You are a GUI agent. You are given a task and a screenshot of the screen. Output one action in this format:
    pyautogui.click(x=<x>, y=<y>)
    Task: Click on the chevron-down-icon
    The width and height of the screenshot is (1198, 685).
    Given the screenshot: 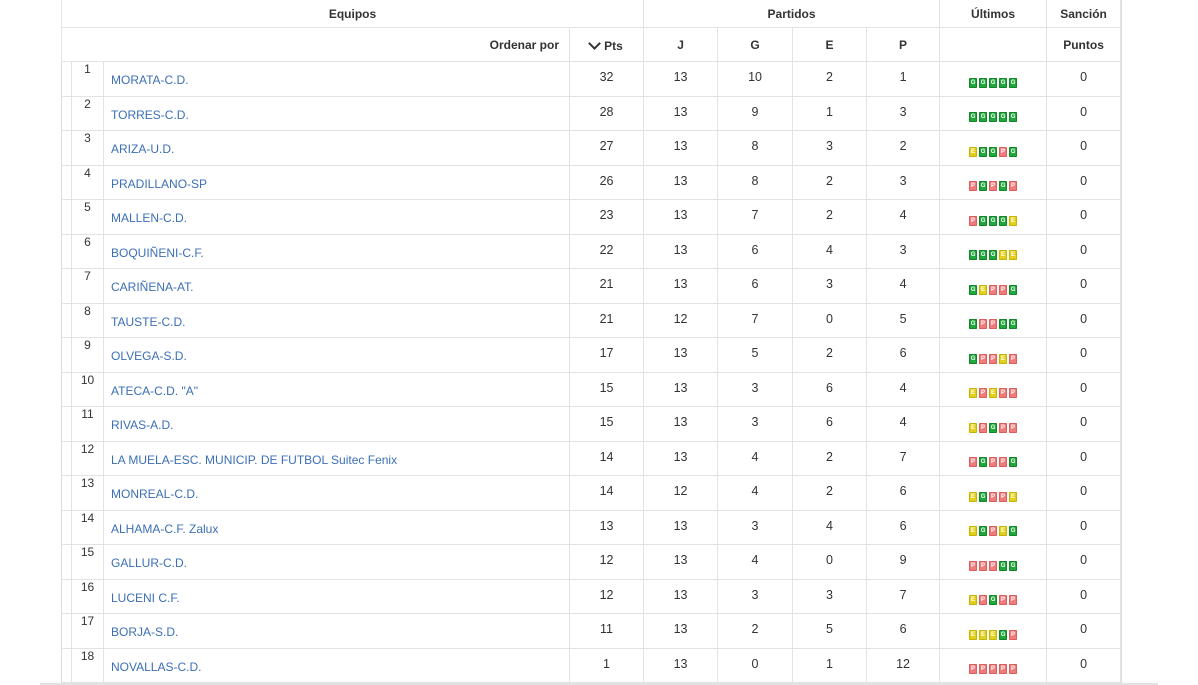 What is the action you would take?
    pyautogui.click(x=595, y=43)
    